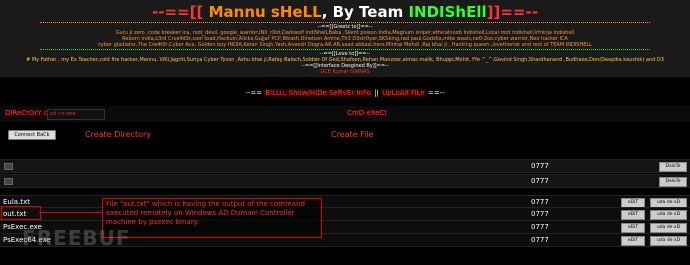 Image resolution: width=690 pixels, height=265 pixels. I want to click on command-row: DiReCtOrY cH cd ~c-one CmD eXeCt, so click(345, 114).